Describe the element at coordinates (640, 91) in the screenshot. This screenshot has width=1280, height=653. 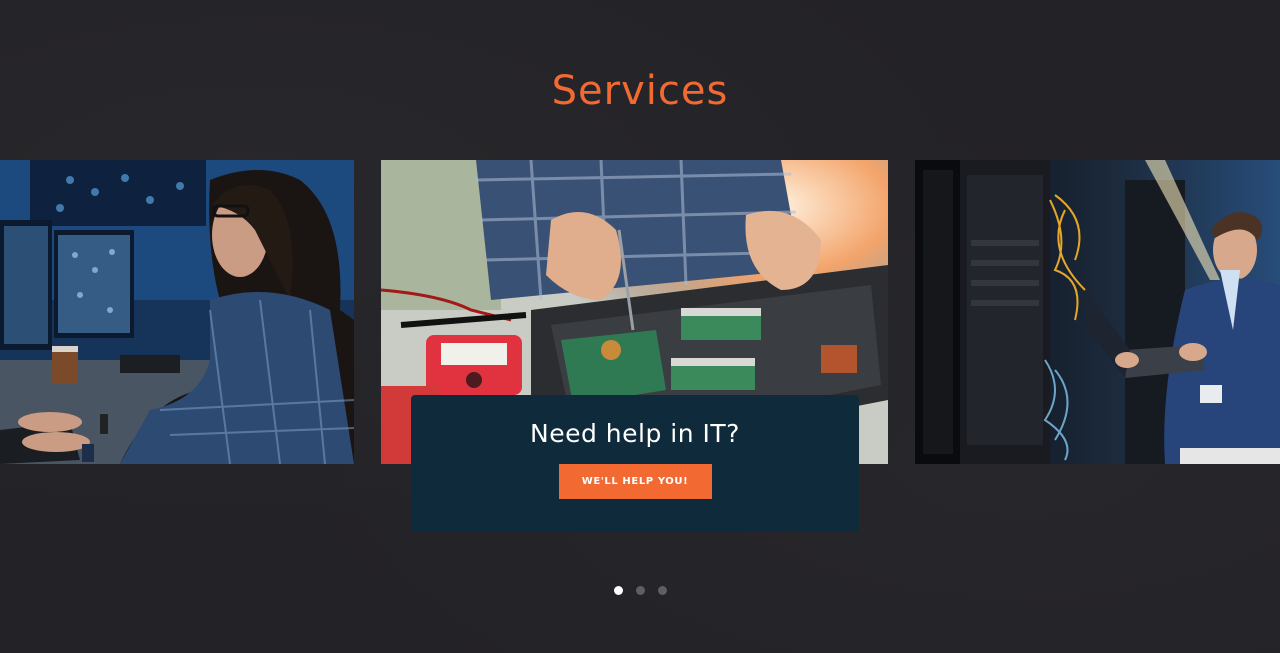
I see `section-title: Services` at that location.